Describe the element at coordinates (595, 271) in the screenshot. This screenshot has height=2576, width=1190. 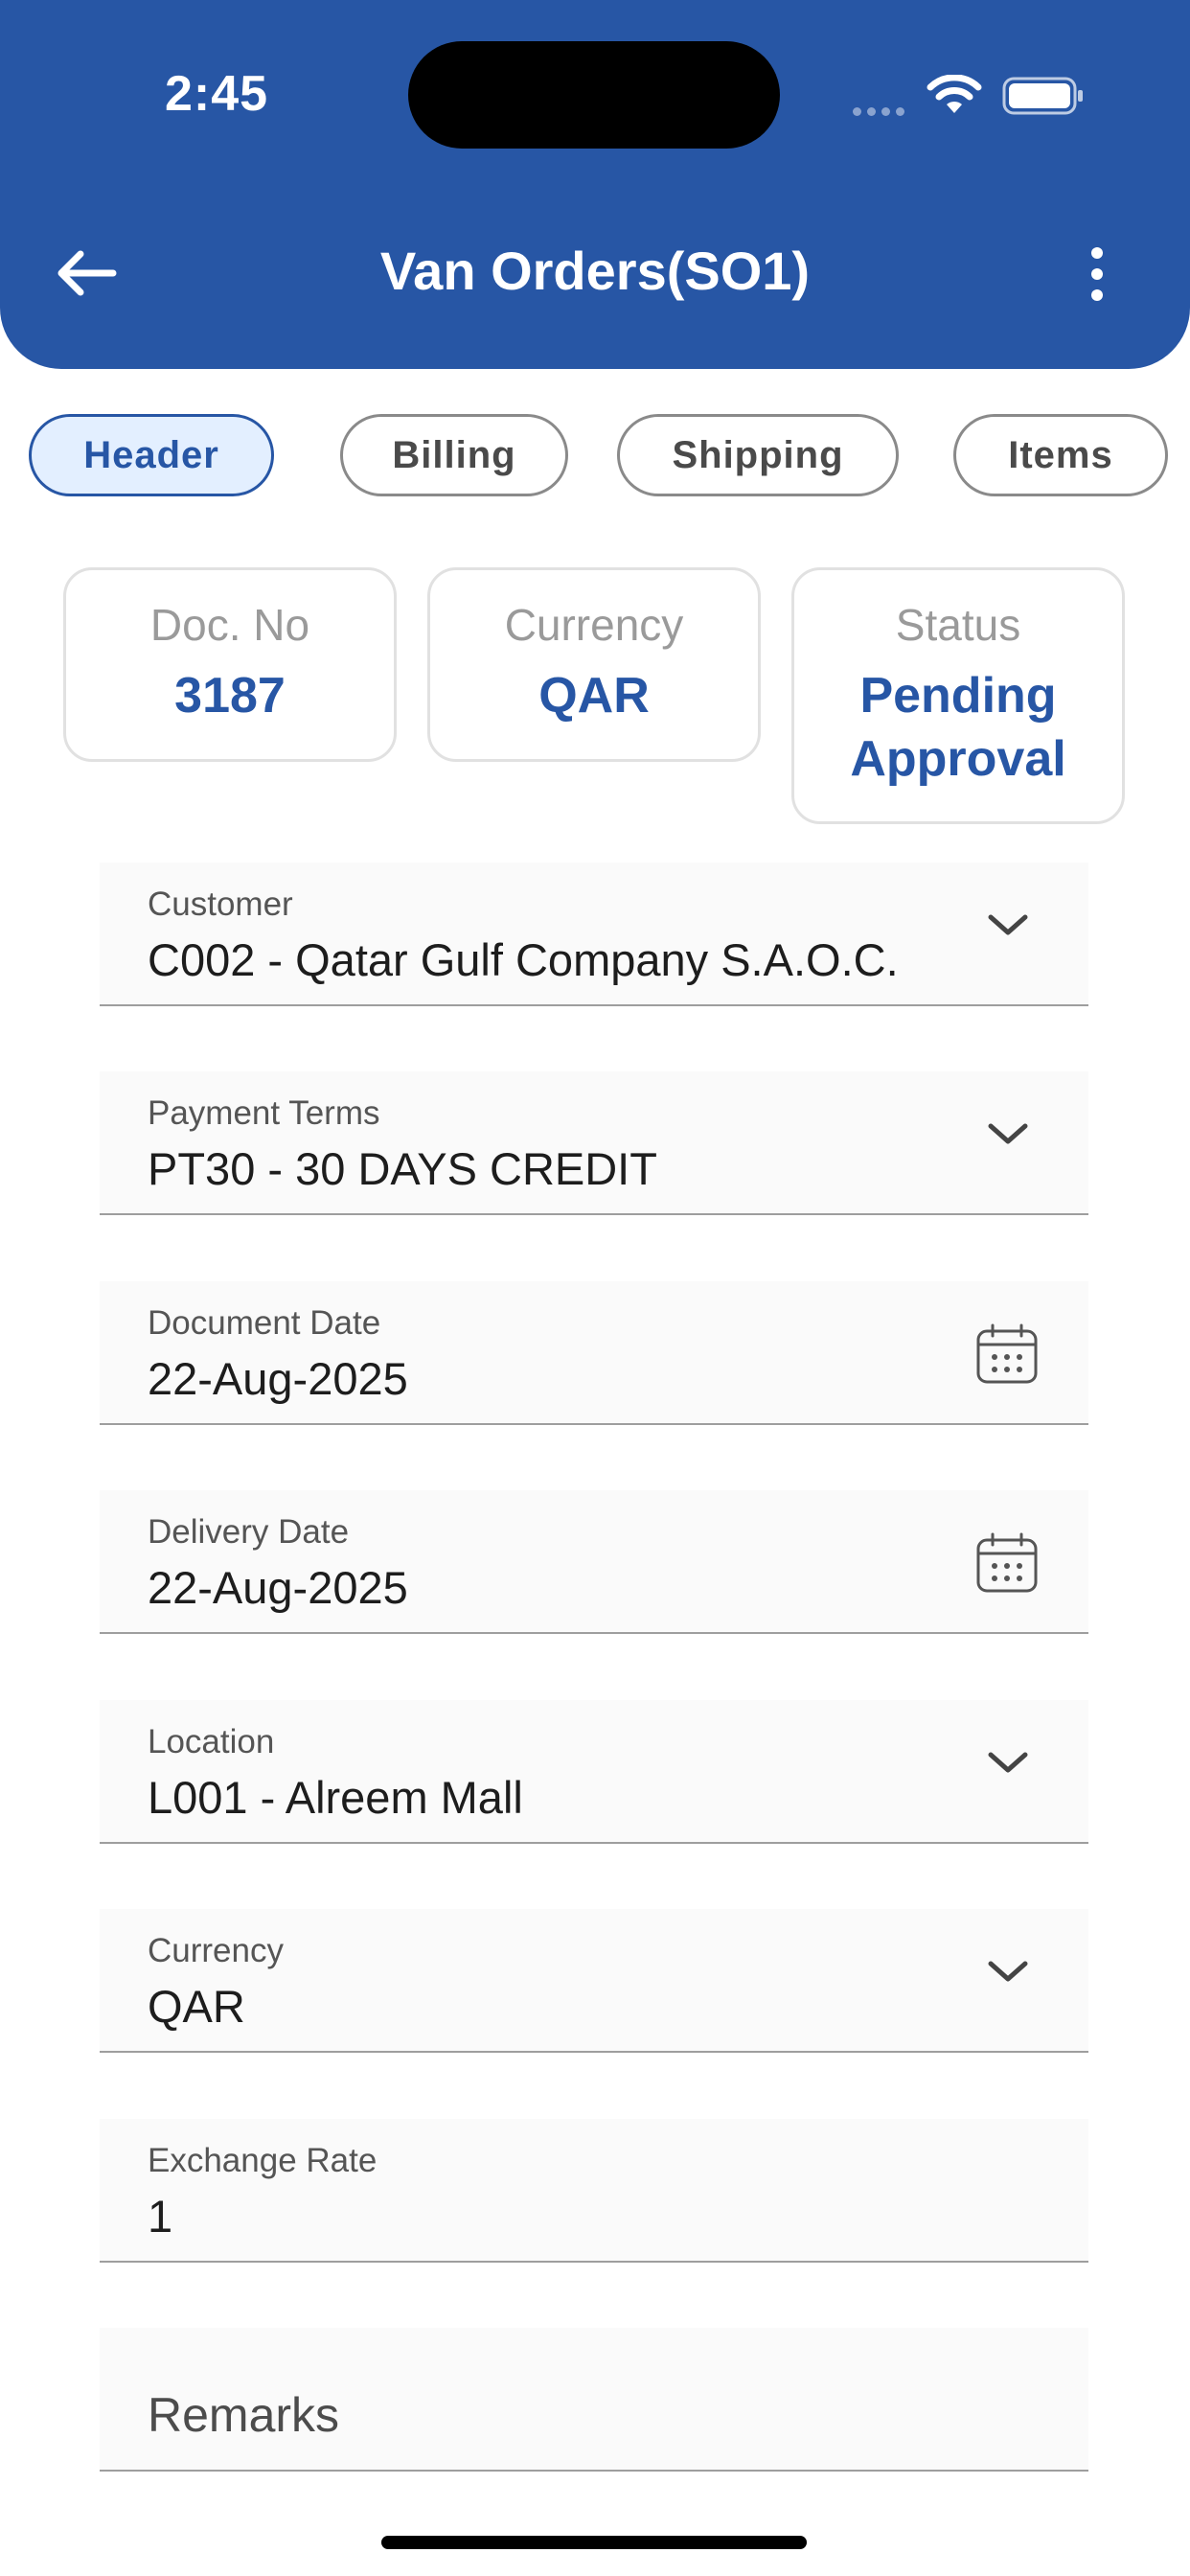
I see `page-title: Van Orders(SO1)` at that location.